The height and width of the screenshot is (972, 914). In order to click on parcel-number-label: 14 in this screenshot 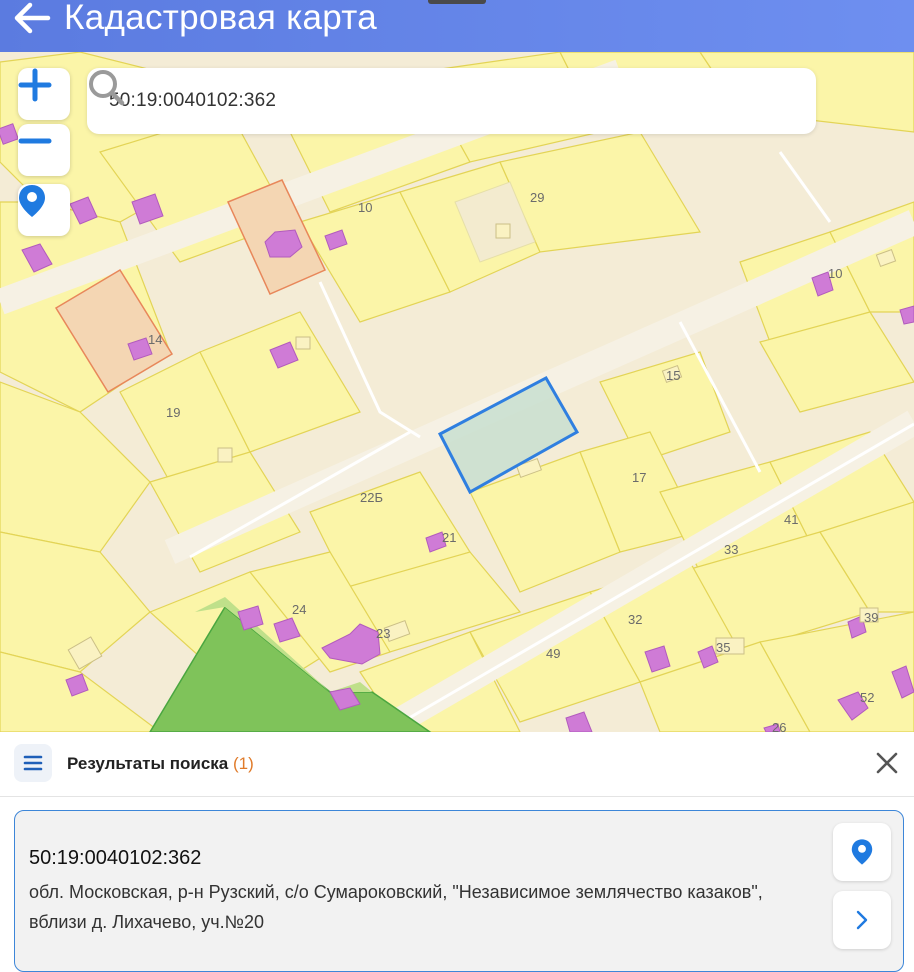, I will do `click(155, 339)`.